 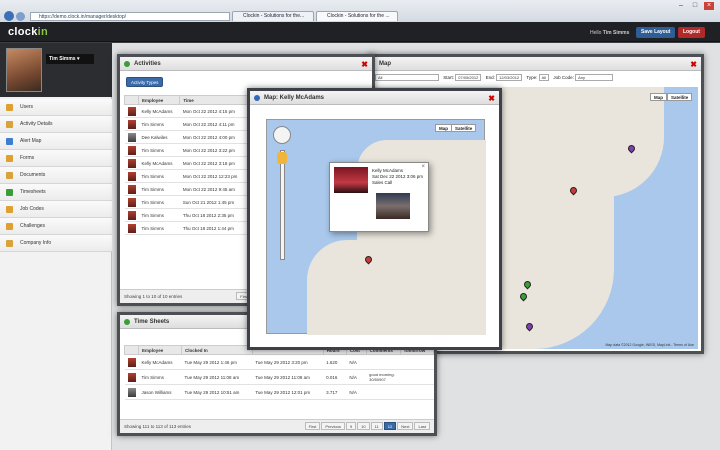 What do you see at coordinates (351, 426) in the screenshot?
I see `page-button: 9` at bounding box center [351, 426].